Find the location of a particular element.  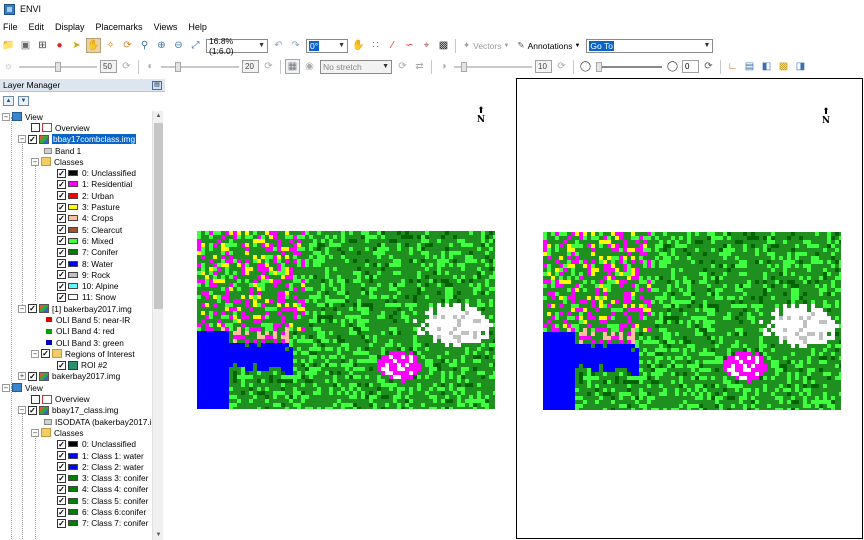

class-item: ✓ 2: Urban is located at coordinates (85, 195).